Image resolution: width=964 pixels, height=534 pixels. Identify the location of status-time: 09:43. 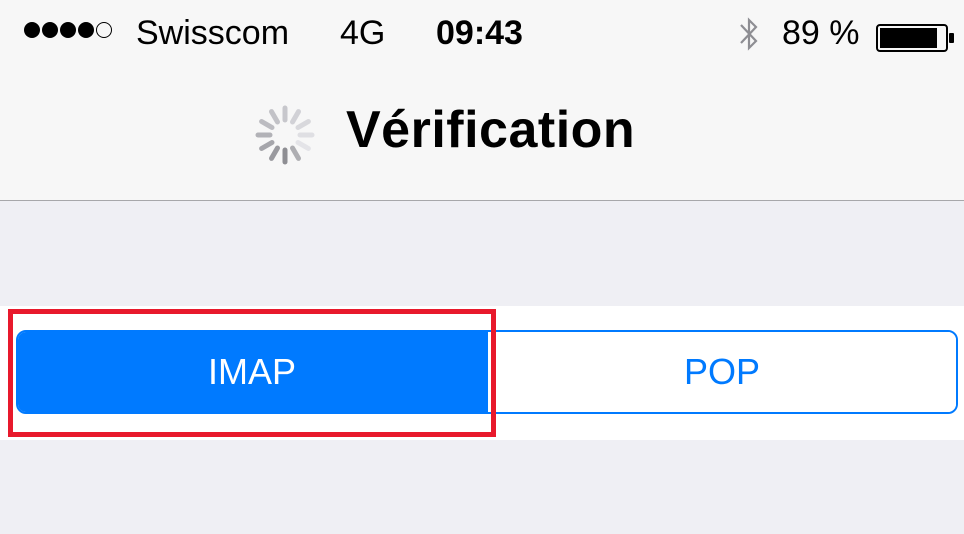
(479, 33).